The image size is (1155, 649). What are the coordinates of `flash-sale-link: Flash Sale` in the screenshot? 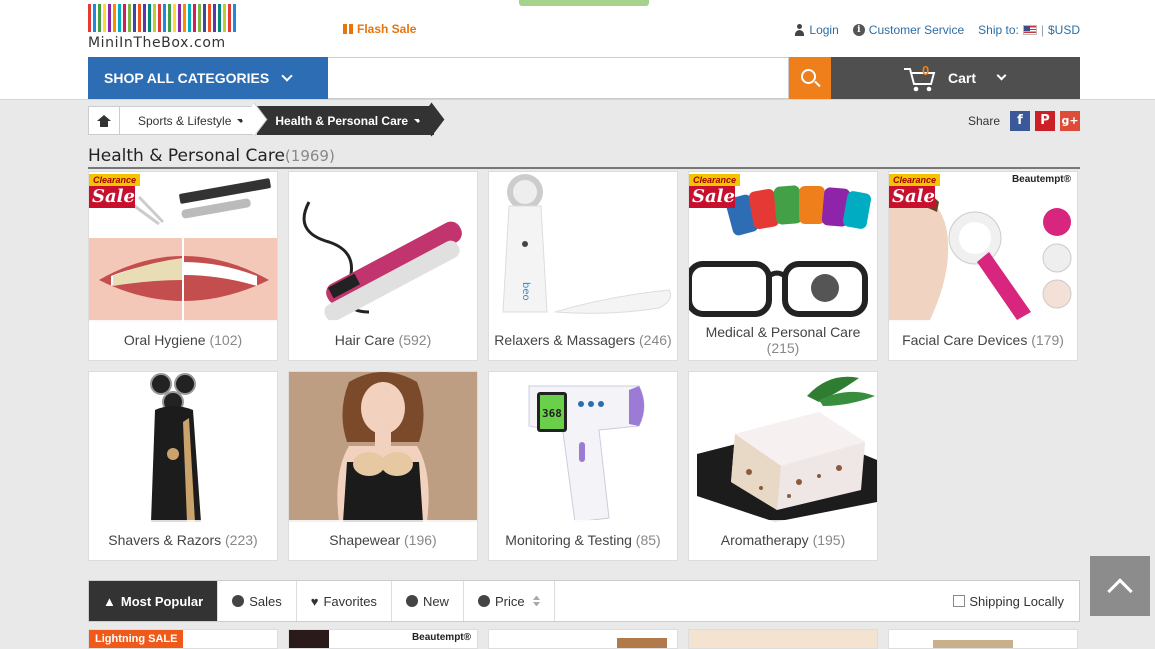 It's located at (379, 29).